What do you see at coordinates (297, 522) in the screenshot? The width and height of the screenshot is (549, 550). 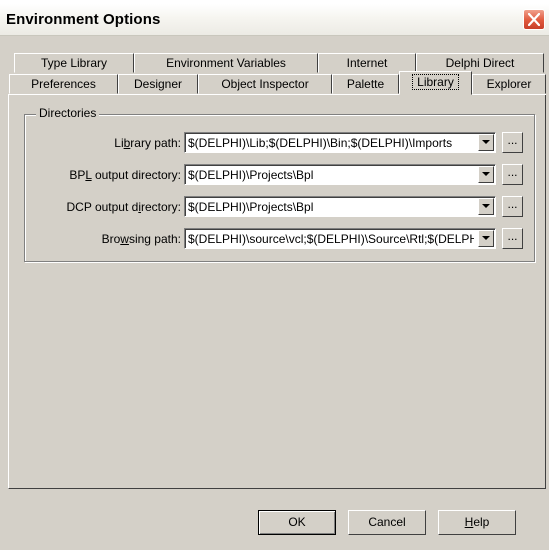 I see `ok-button: OK` at bounding box center [297, 522].